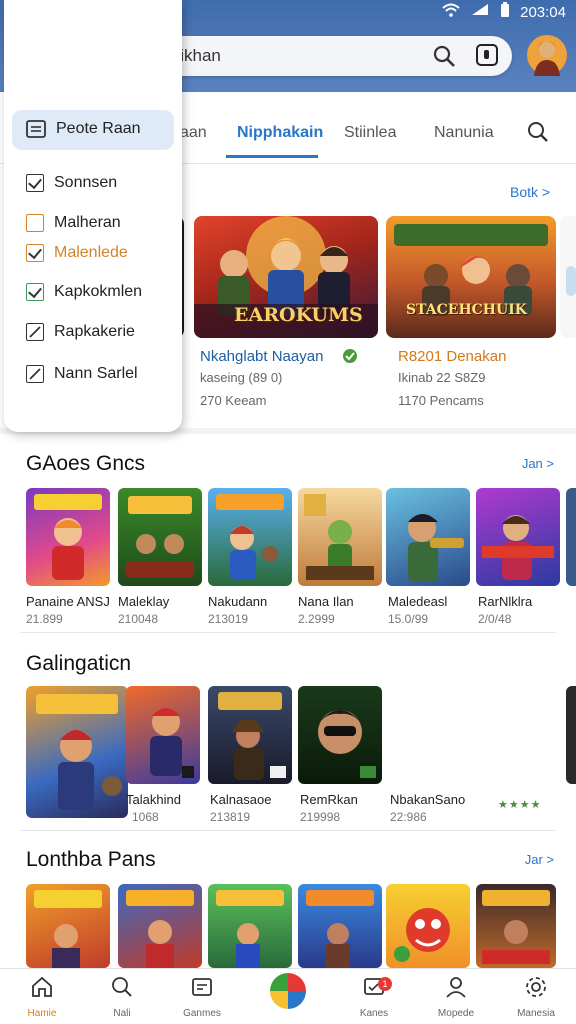 The width and height of the screenshot is (576, 1024). I want to click on game-name: Panaine ANSJ, so click(68, 601).